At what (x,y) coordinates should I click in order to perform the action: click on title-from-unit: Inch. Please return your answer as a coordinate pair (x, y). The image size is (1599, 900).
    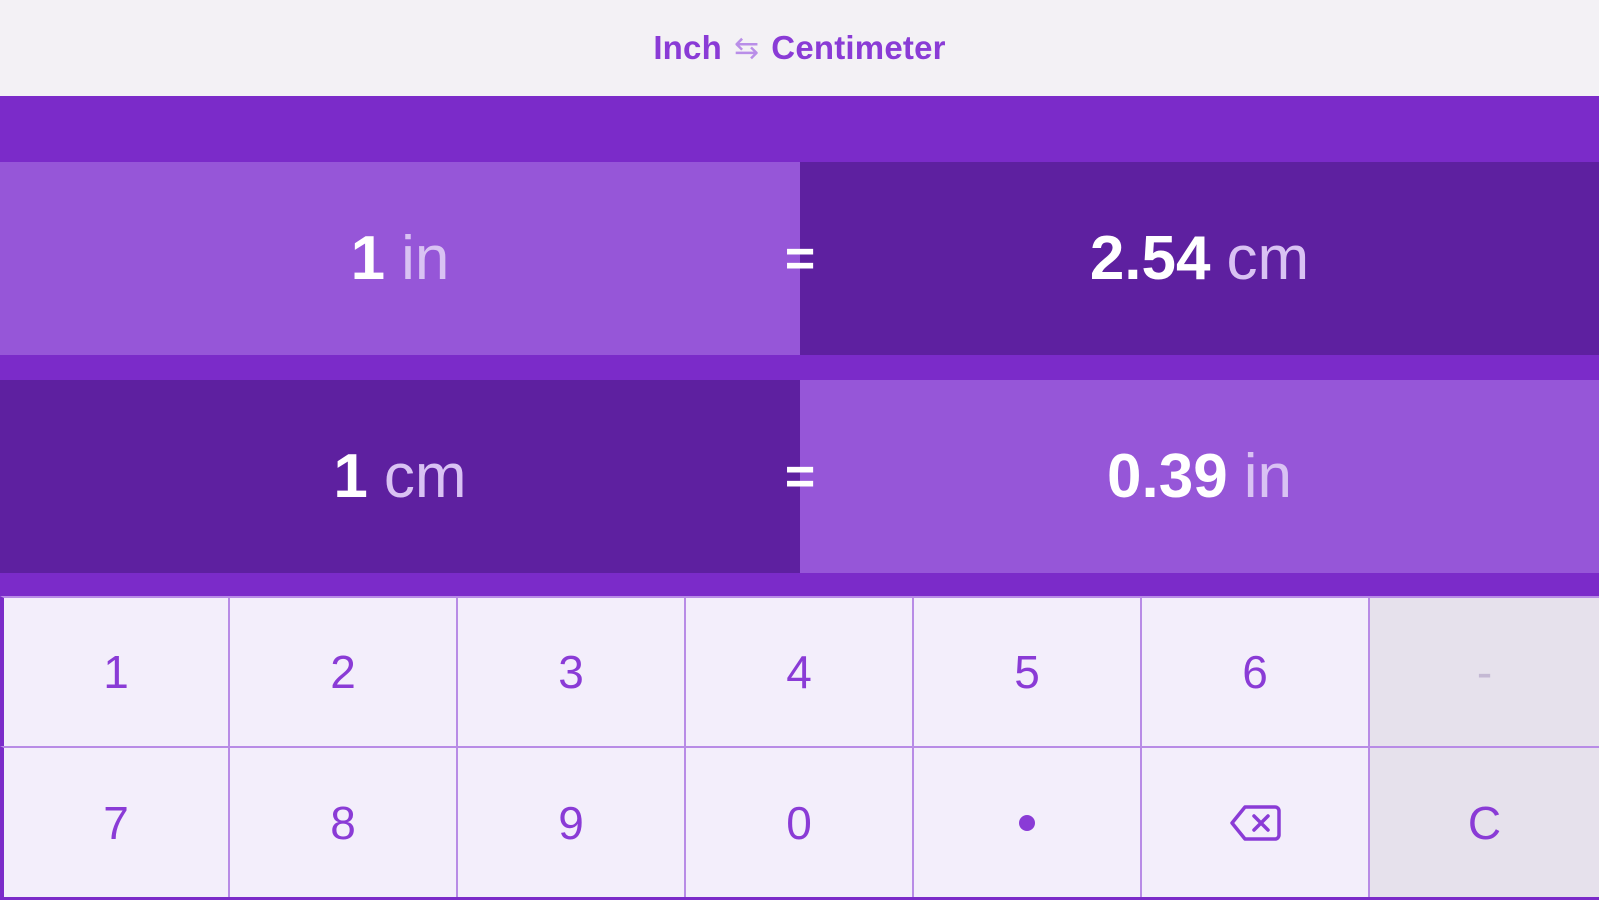
    Looking at the image, I should click on (687, 47).